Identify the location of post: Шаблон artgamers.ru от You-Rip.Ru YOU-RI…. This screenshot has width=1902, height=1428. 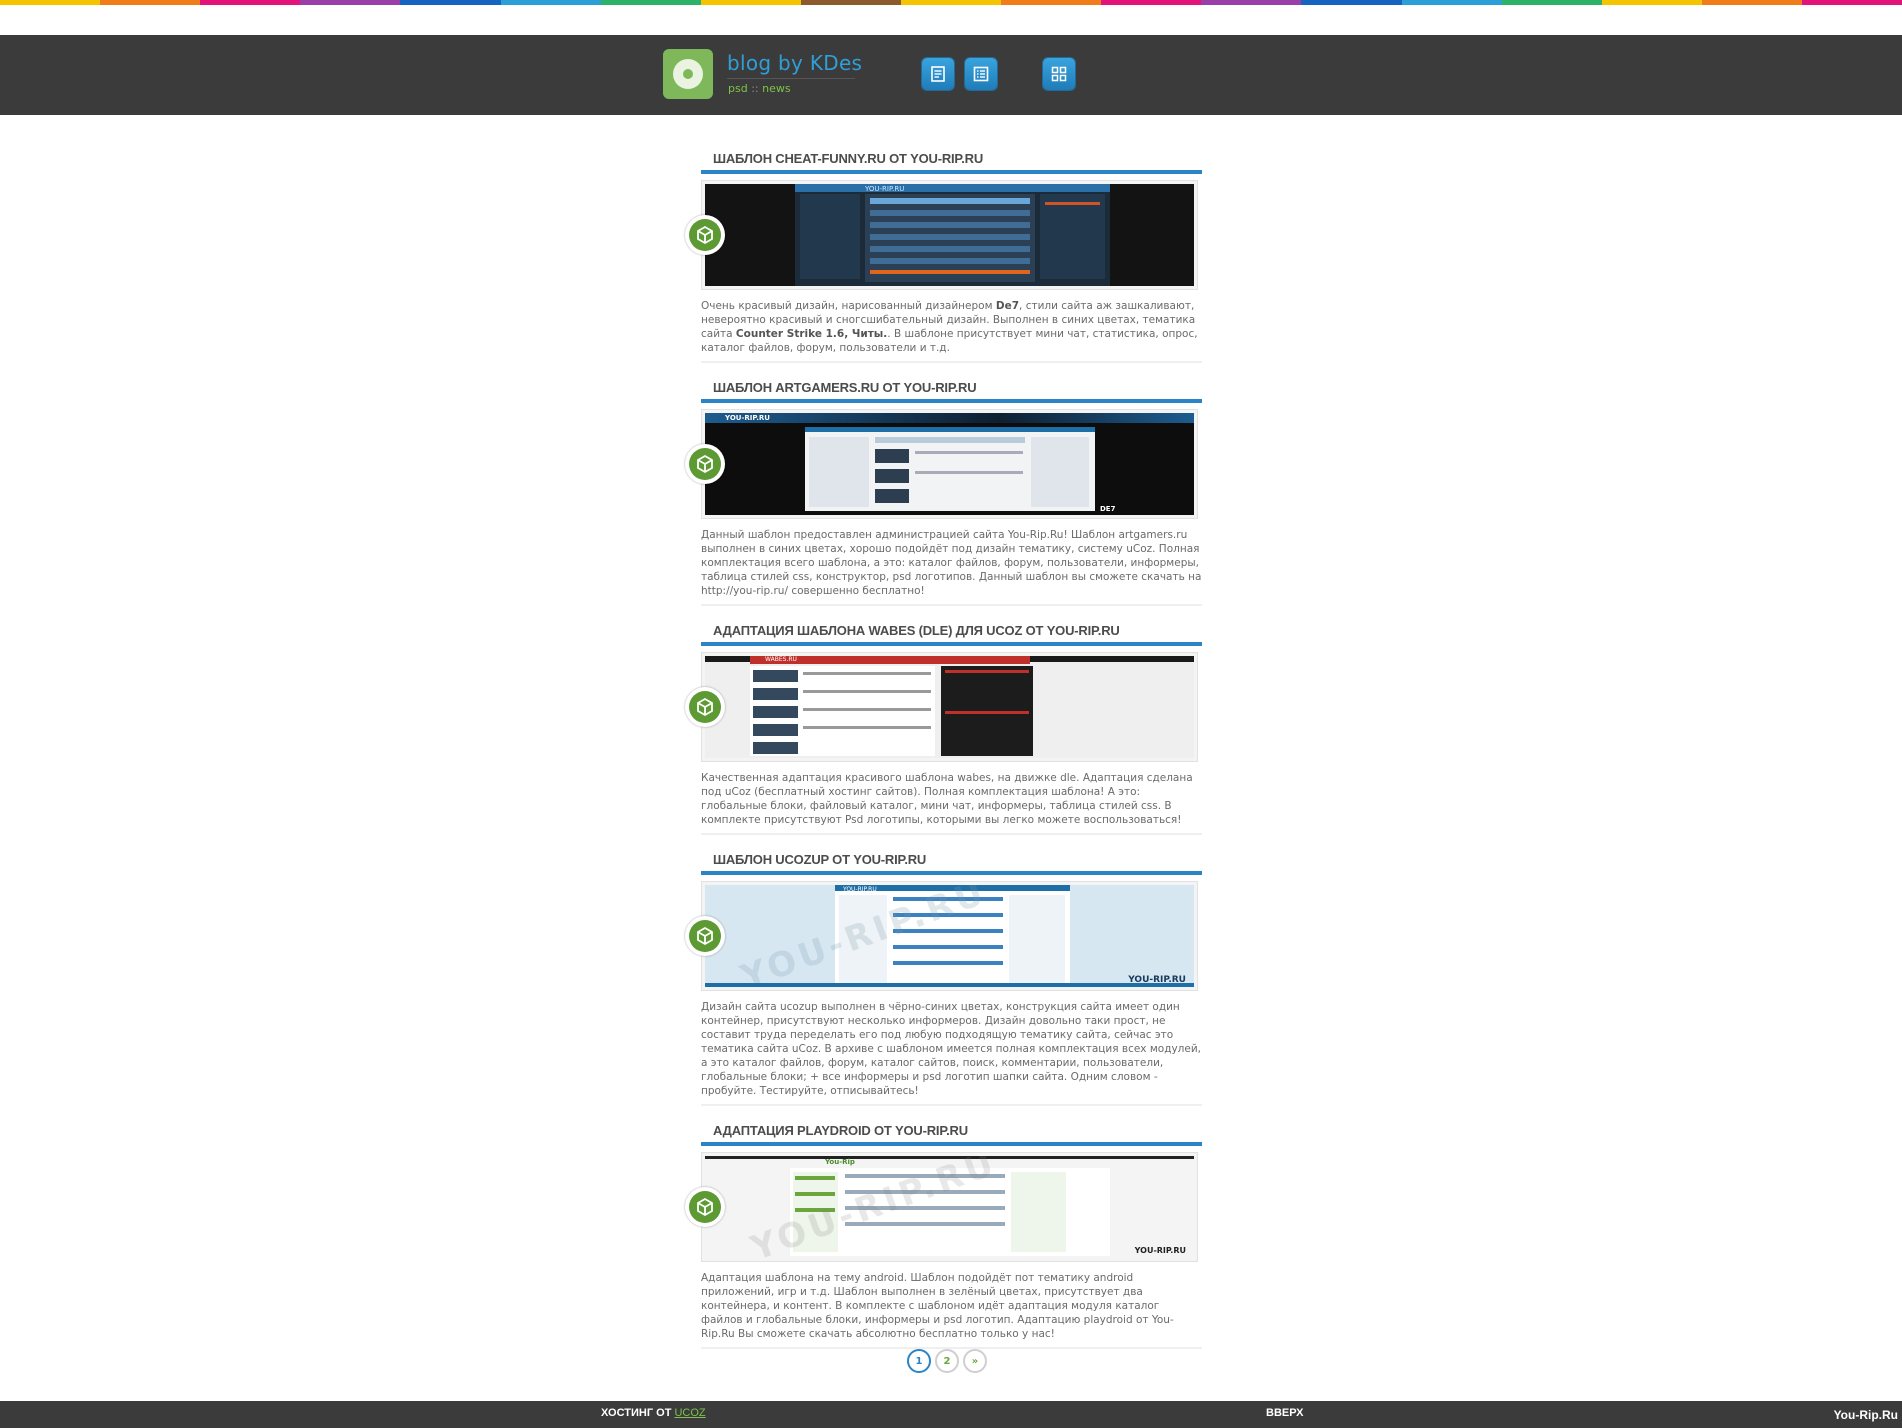
(943, 491).